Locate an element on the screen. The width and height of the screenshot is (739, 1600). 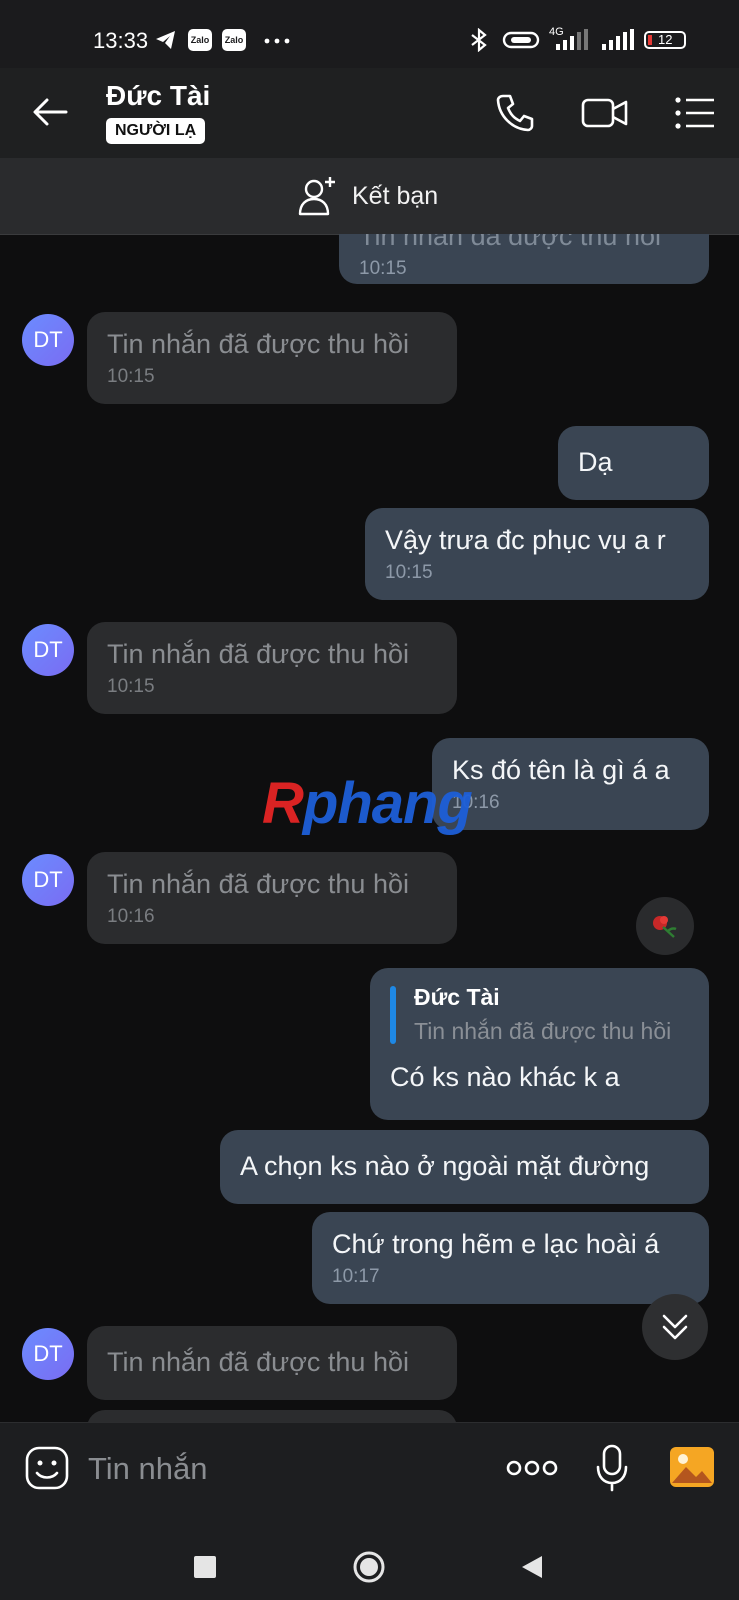
gallery-icon is located at coordinates (692, 1467).